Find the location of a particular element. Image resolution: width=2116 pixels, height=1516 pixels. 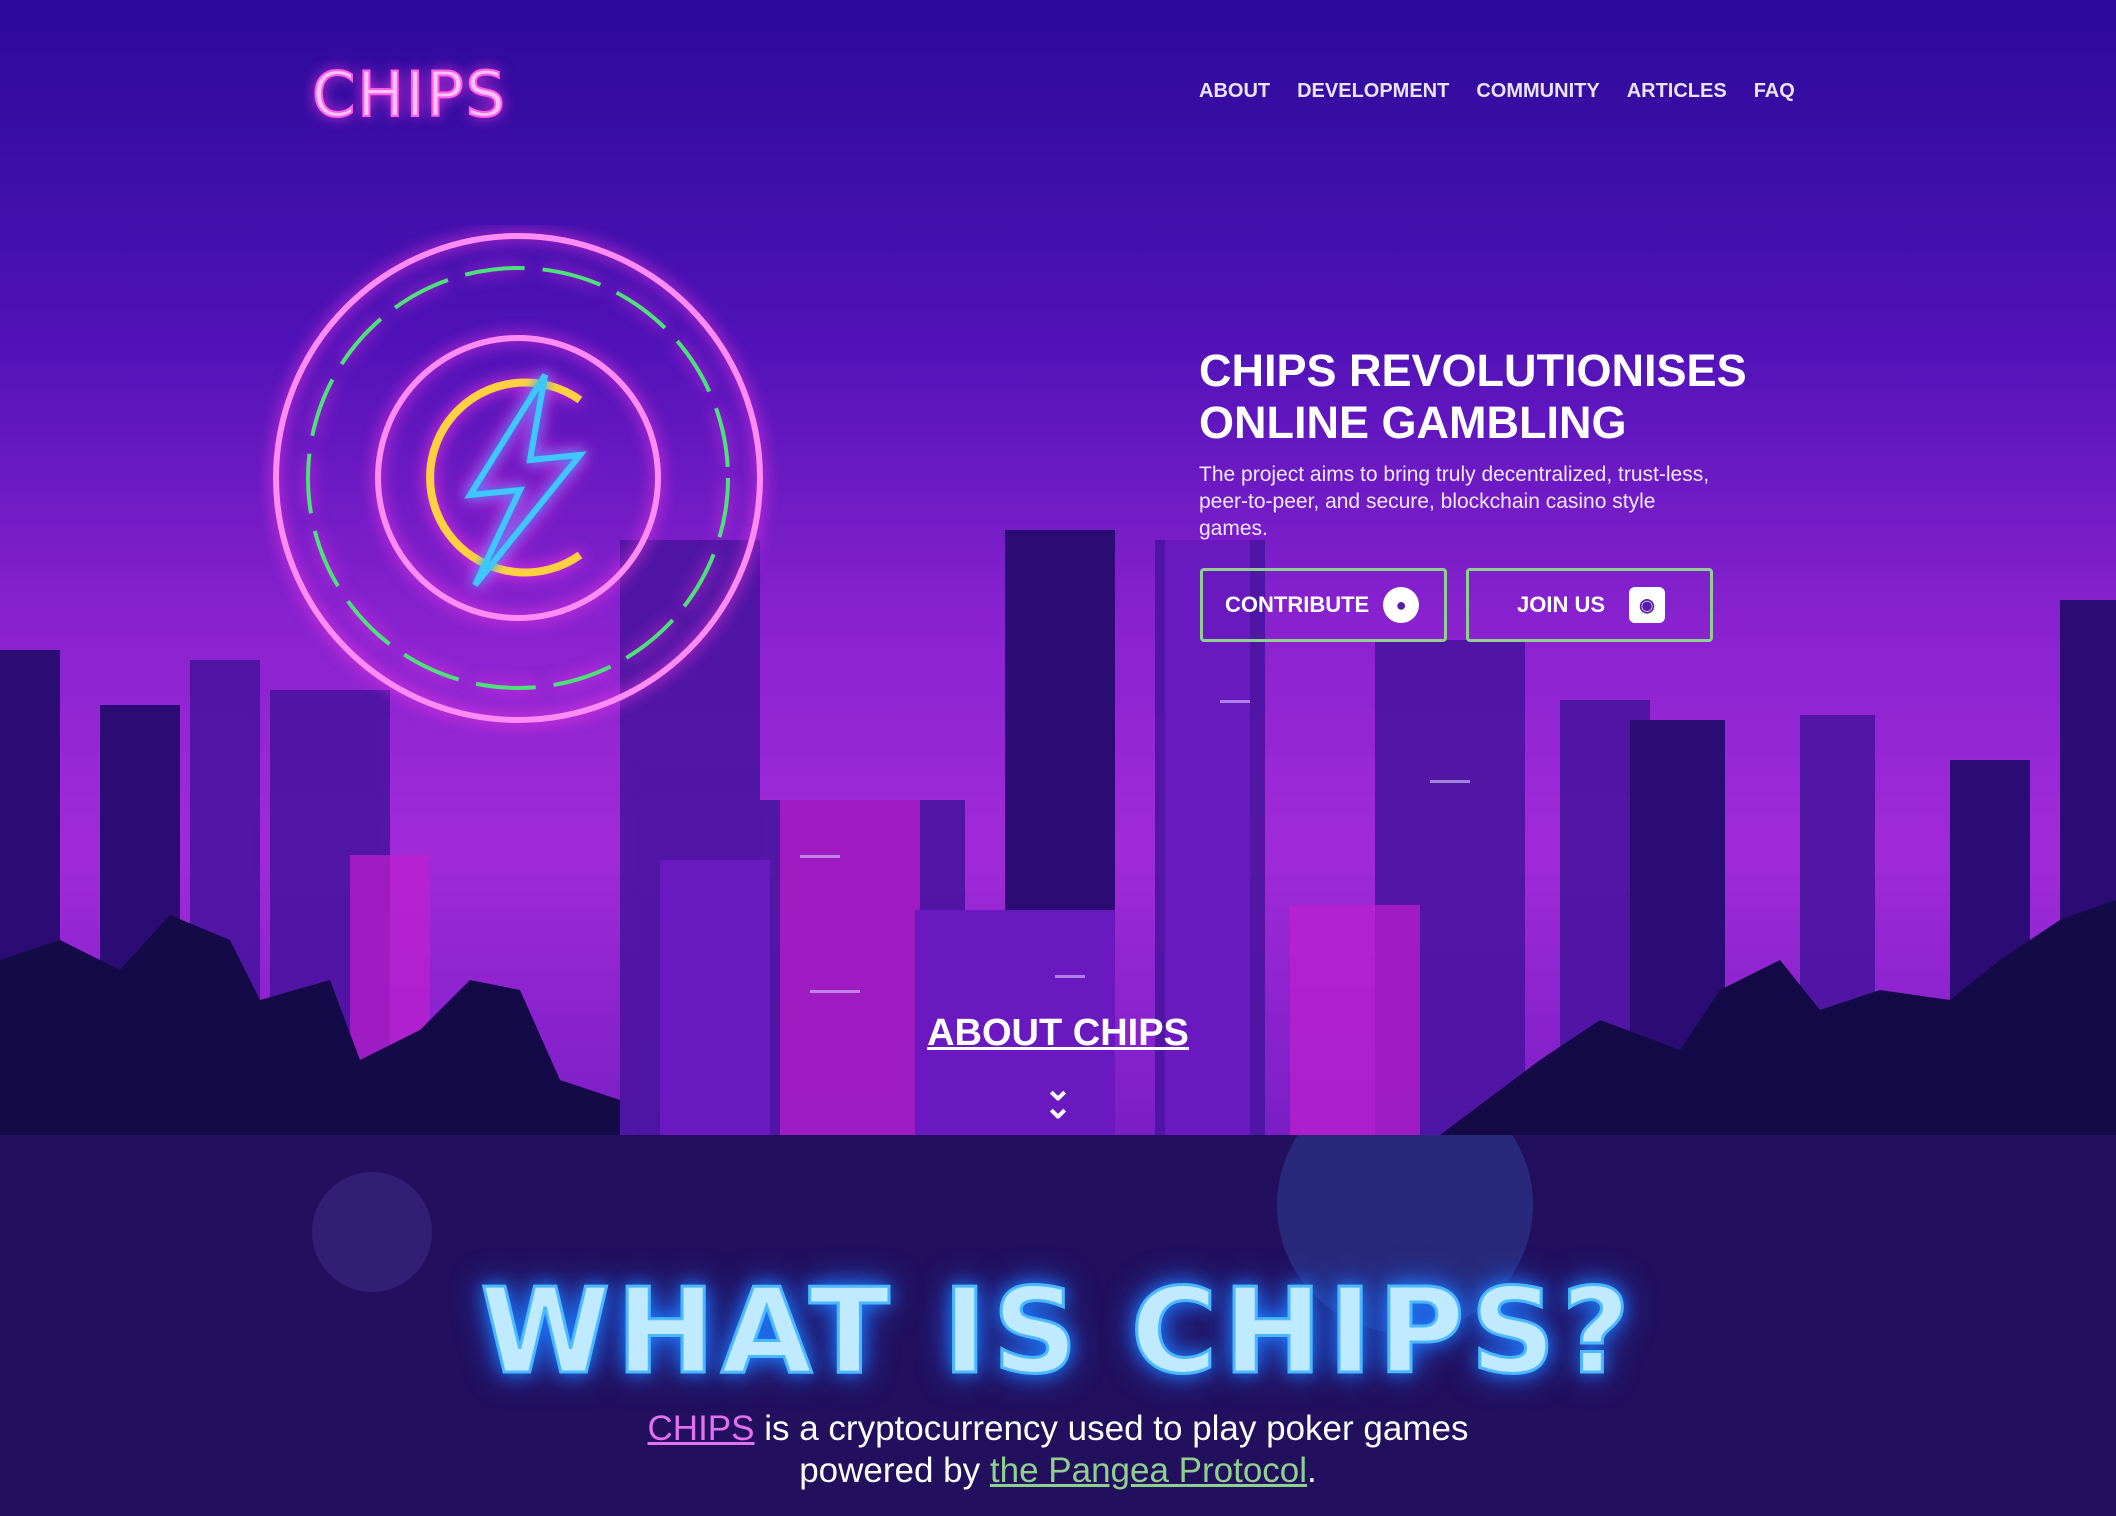

join-us-button: JOIN US ◉ is located at coordinates (1589, 605).